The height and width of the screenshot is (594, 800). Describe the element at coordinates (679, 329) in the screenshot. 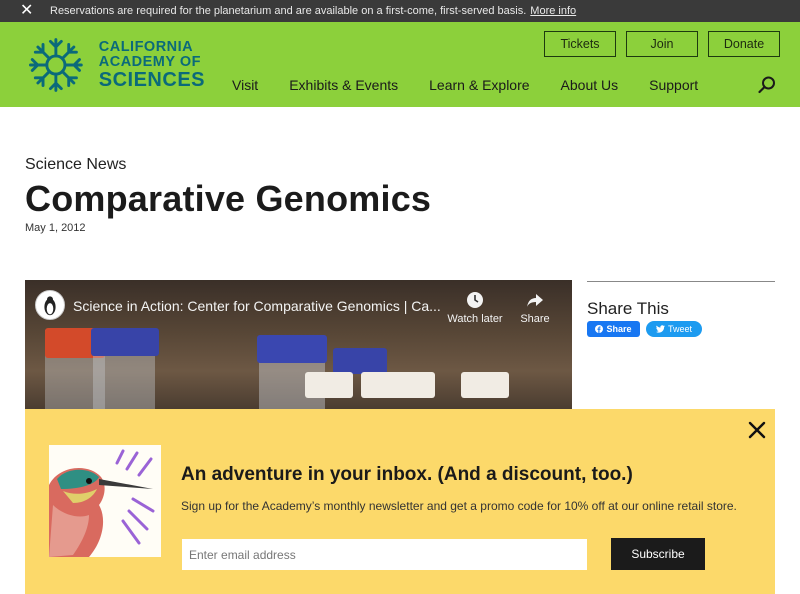

I see `twitter-tweet-label: Tweet` at that location.